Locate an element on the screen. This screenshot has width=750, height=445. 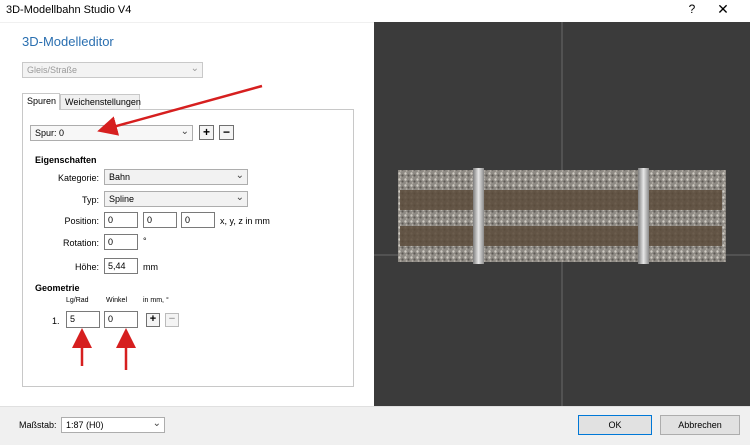
rail-left is located at coordinates (478, 216).